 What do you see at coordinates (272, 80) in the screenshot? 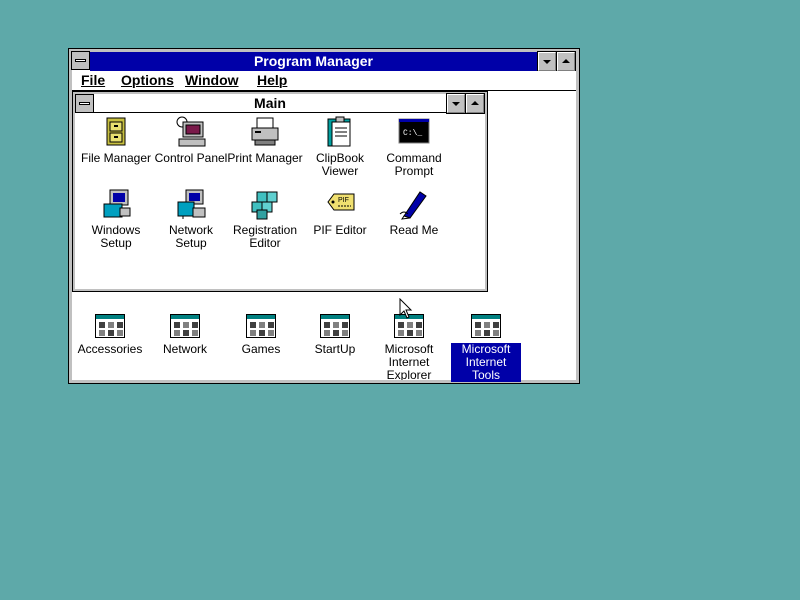
I see `menu-help: Help` at bounding box center [272, 80].